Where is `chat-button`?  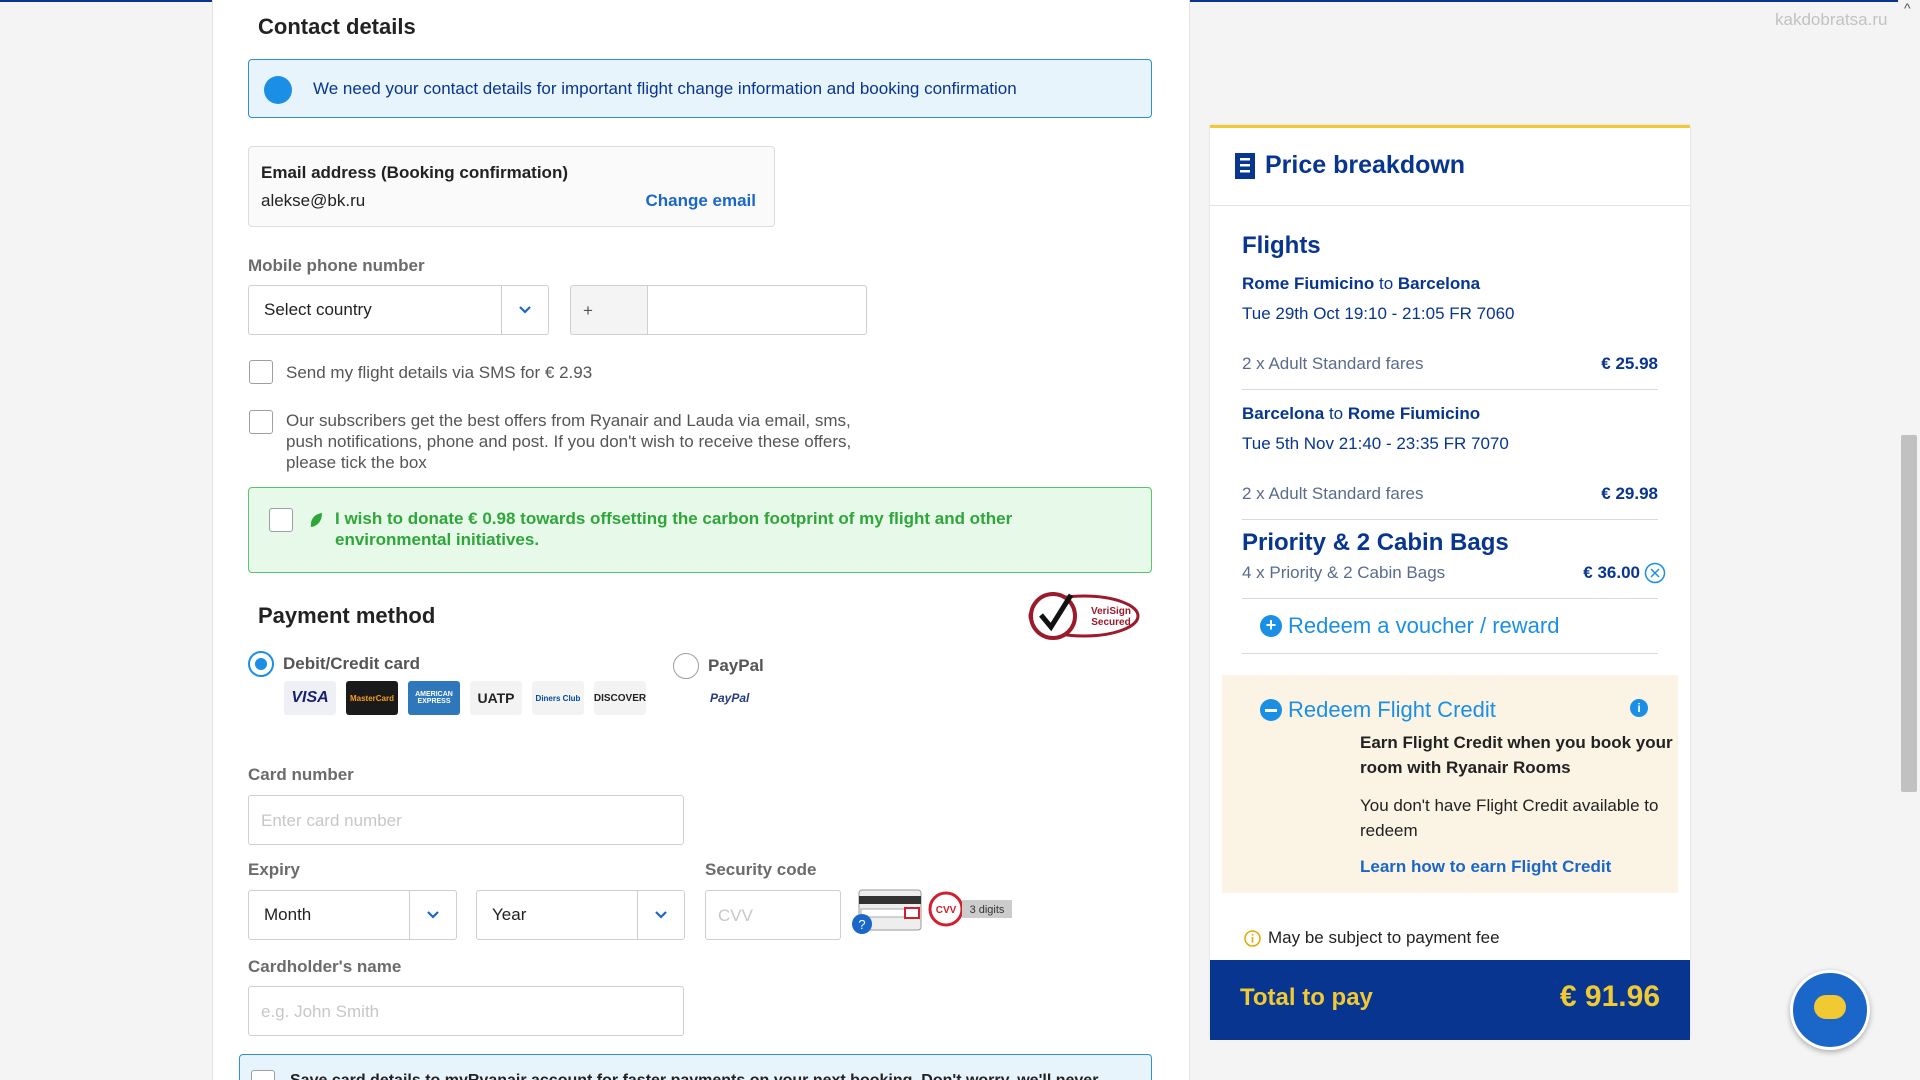 chat-button is located at coordinates (1830, 1010).